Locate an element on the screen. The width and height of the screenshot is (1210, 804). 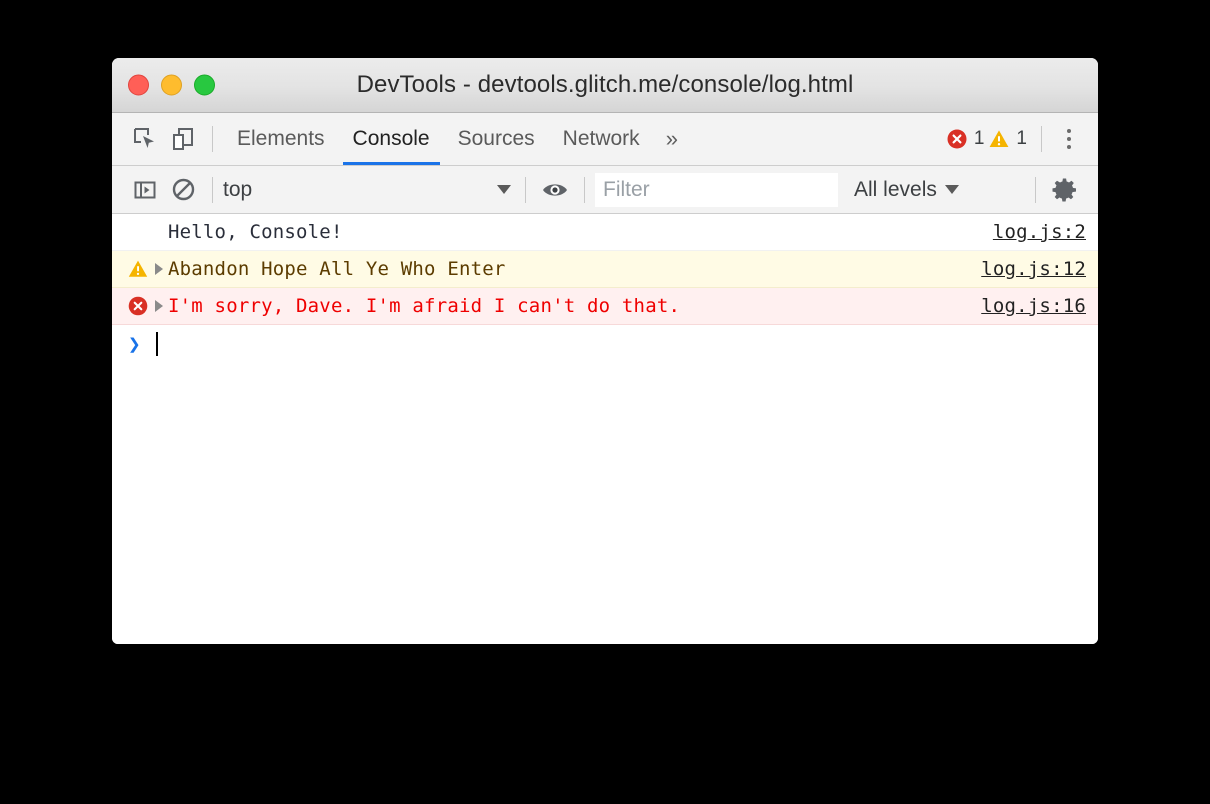
log-icon-placeholder is located at coordinates (138, 232).